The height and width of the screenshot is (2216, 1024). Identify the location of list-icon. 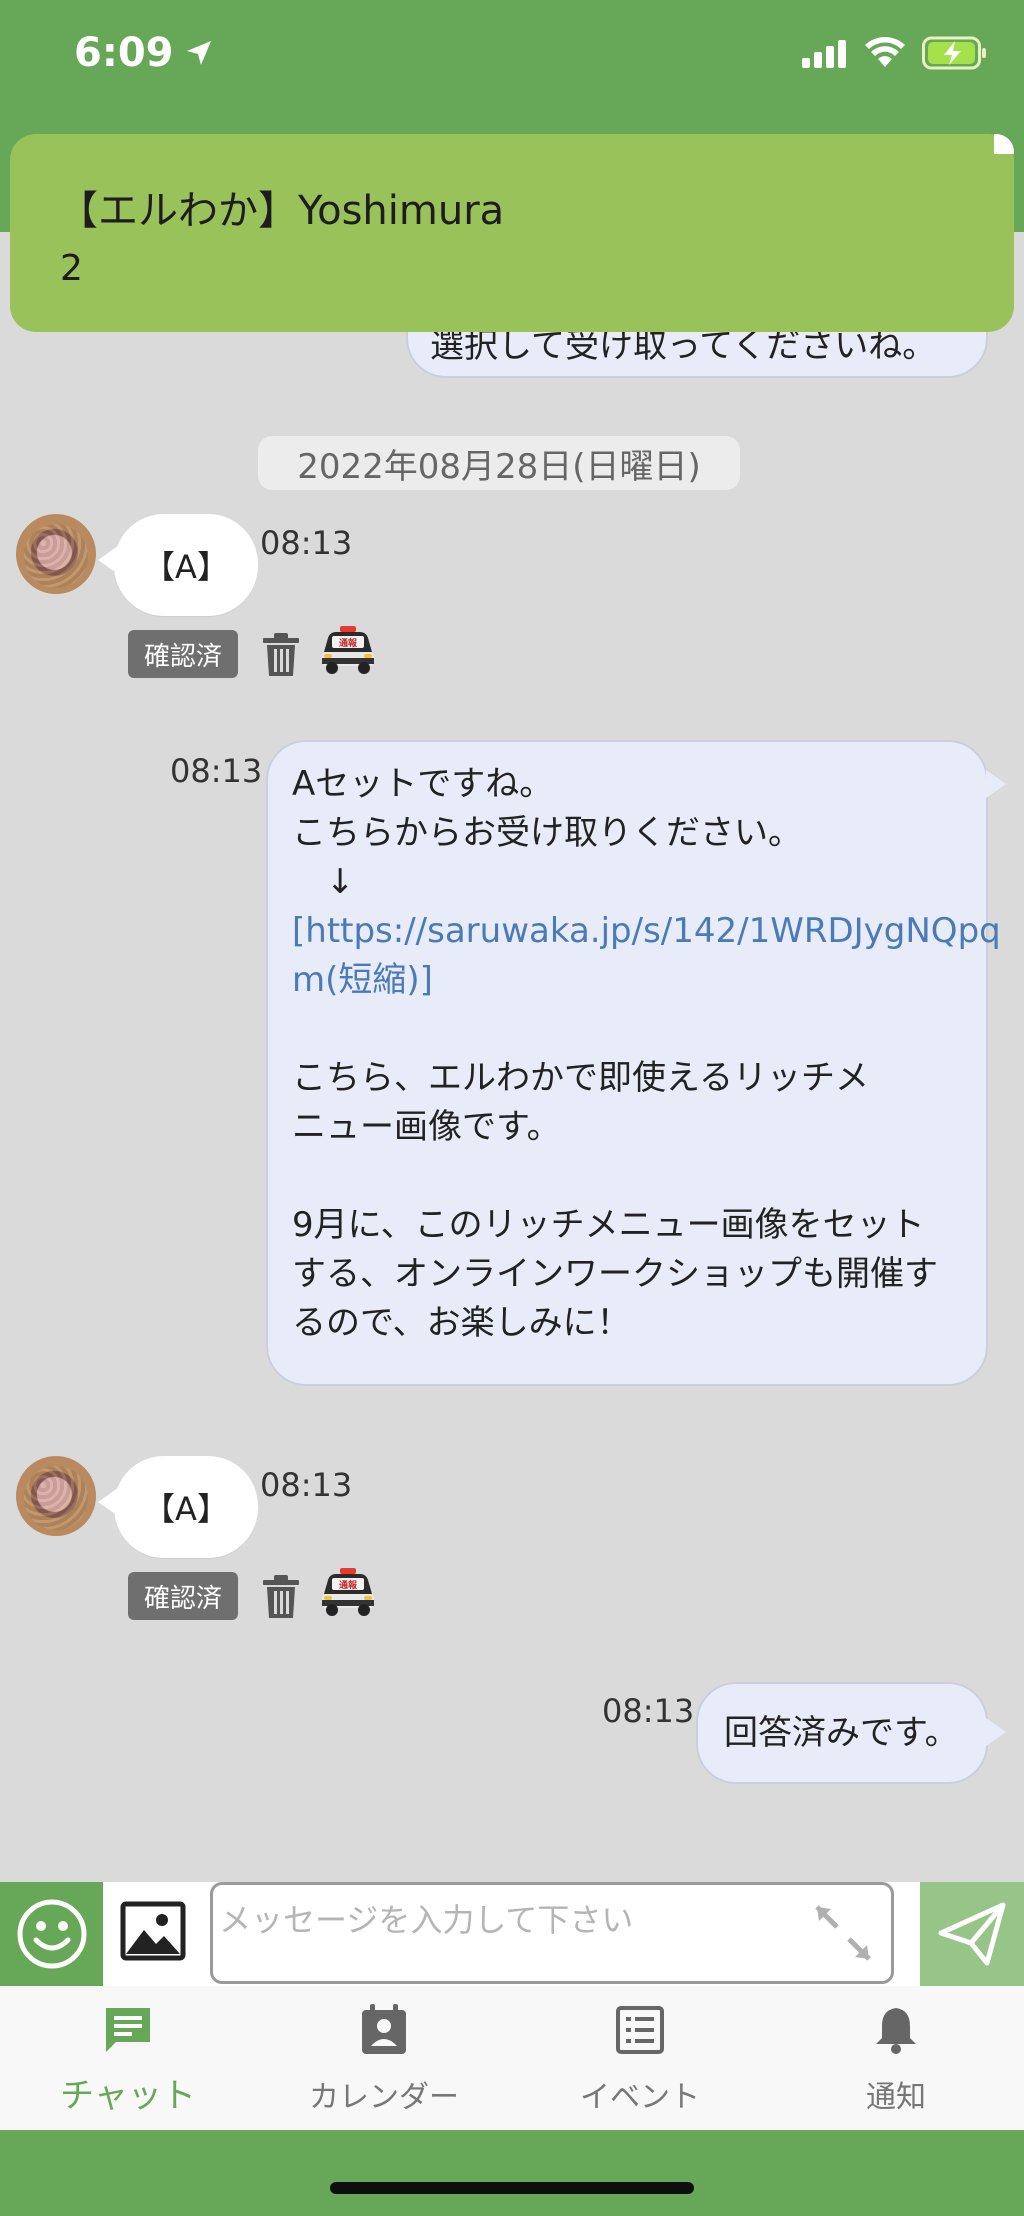
(640, 2030).